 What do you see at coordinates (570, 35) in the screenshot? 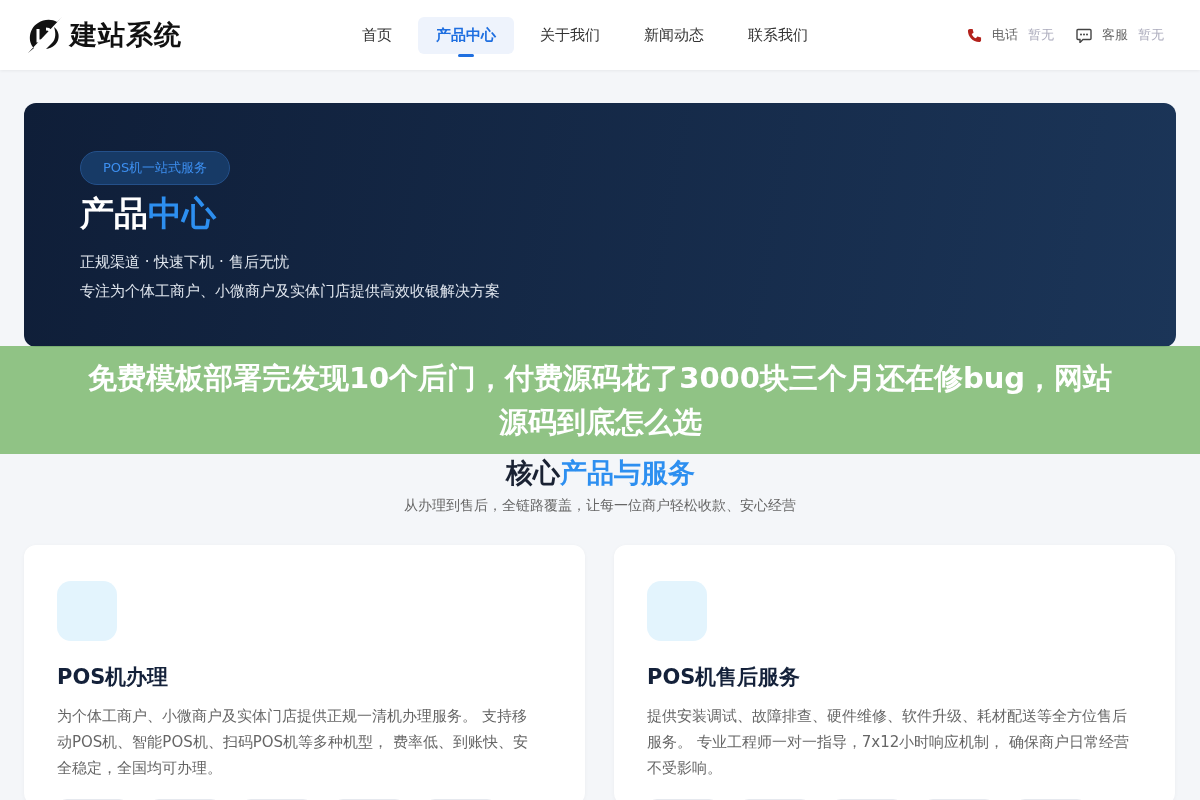
I see `nav-tab: 关于我们` at bounding box center [570, 35].